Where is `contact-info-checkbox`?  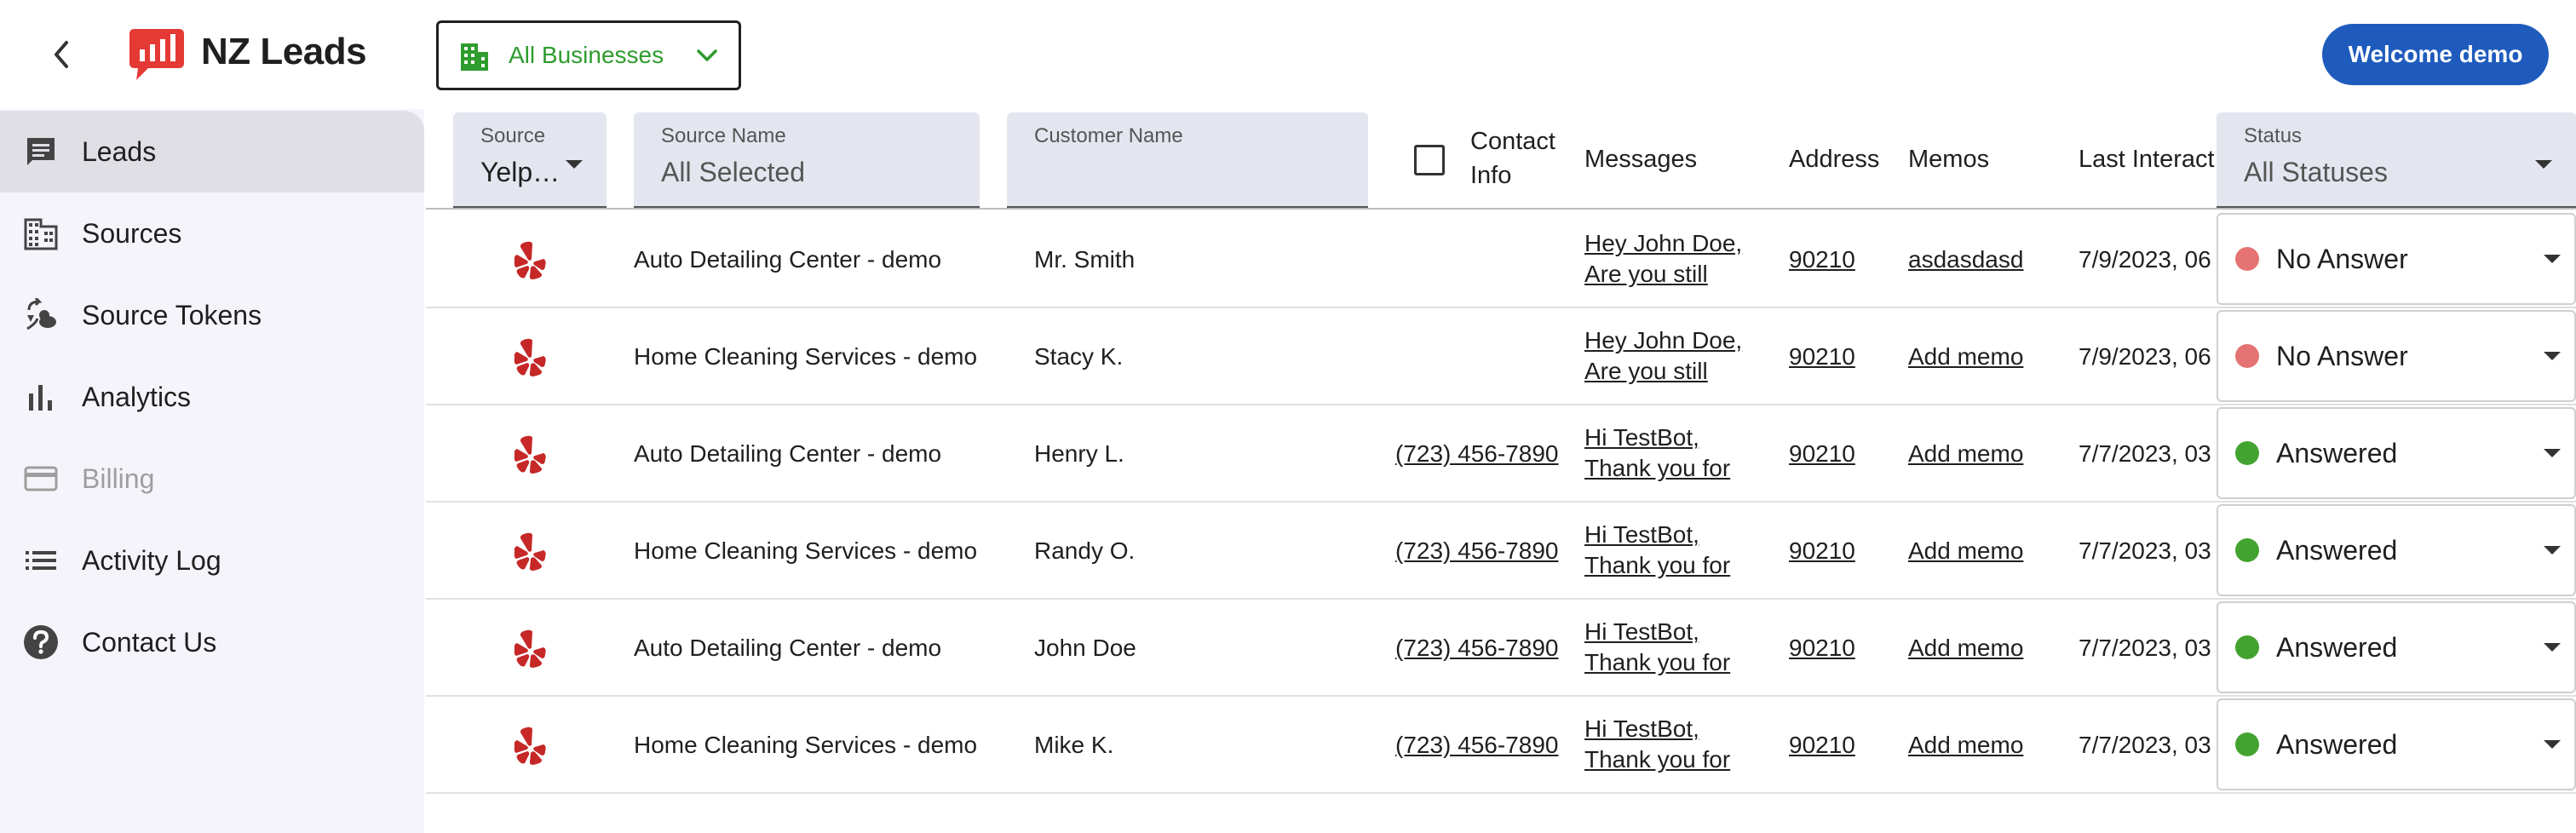
contact-info-checkbox is located at coordinates (1429, 160).